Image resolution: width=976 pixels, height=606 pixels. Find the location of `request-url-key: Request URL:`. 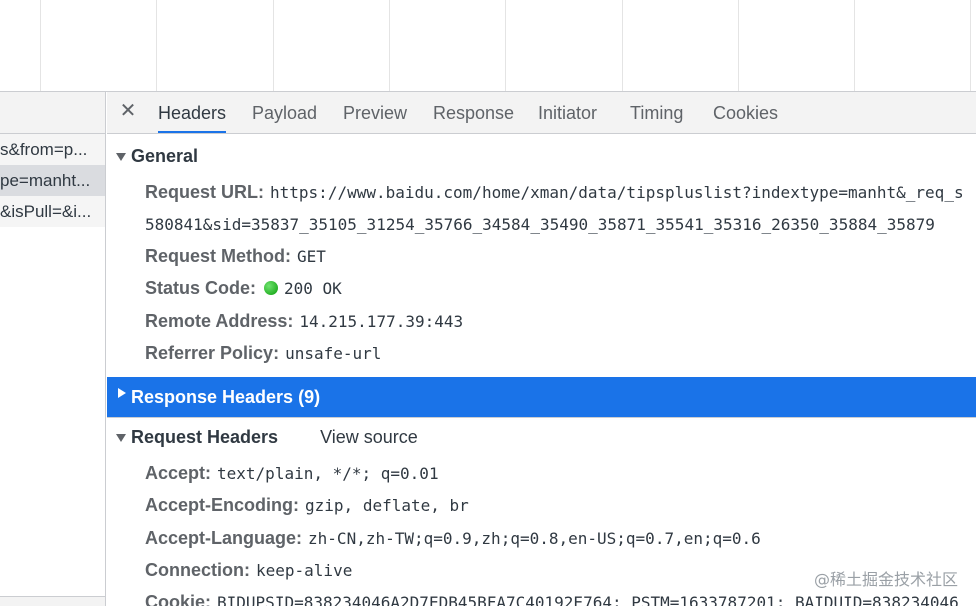

request-url-key: Request URL: is located at coordinates (205, 192).